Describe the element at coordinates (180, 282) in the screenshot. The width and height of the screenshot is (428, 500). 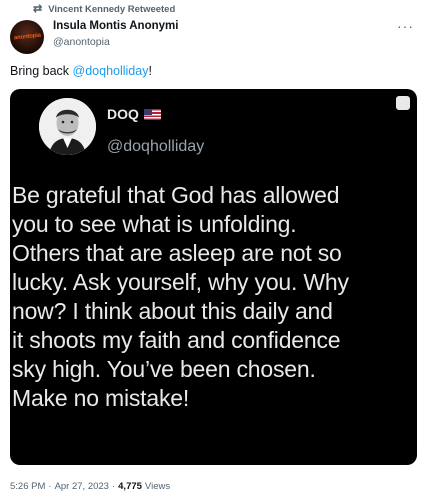
I see `quote-line: lucky. Ask yourself, why you. Why` at that location.